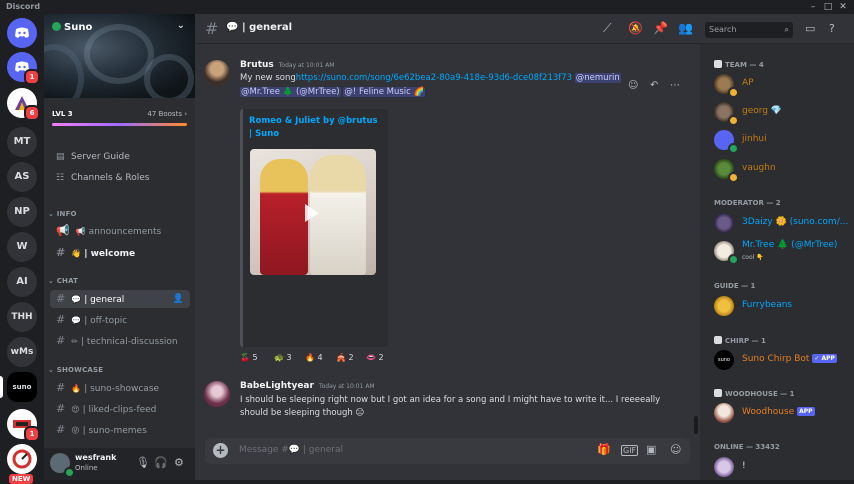 This screenshot has height=484, width=854. Describe the element at coordinates (828, 7) in the screenshot. I see `maximize-button: □` at that location.